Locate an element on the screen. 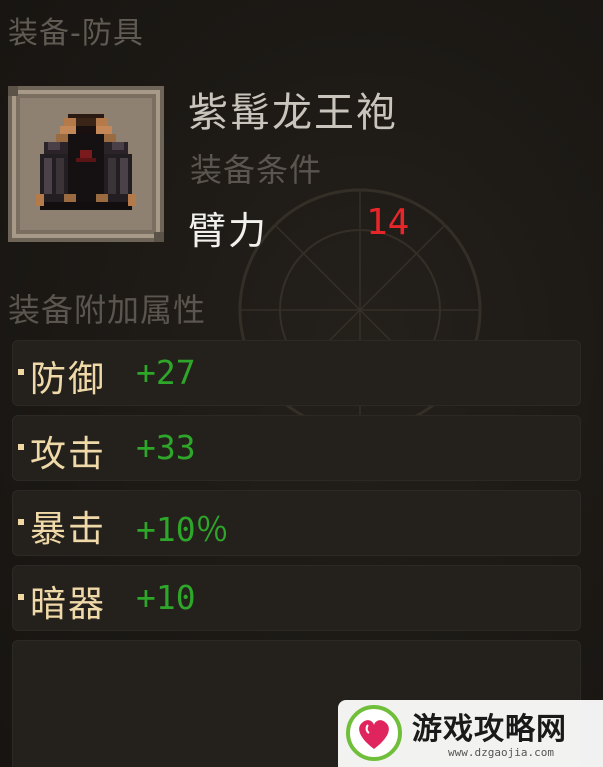 Image resolution: width=603 pixels, height=767 pixels. attribute-name: 防御 is located at coordinates (68, 379).